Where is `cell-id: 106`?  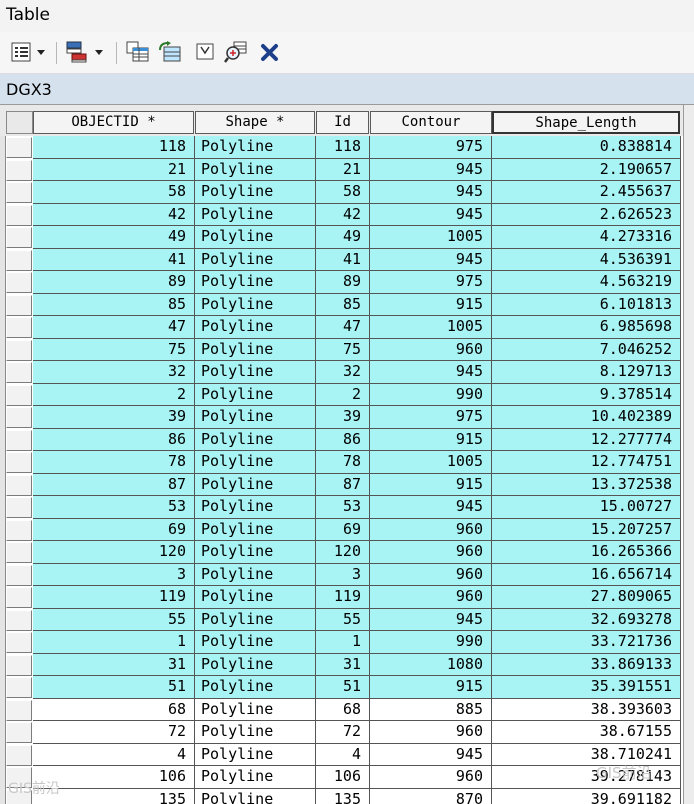 cell-id: 106 is located at coordinates (343, 777).